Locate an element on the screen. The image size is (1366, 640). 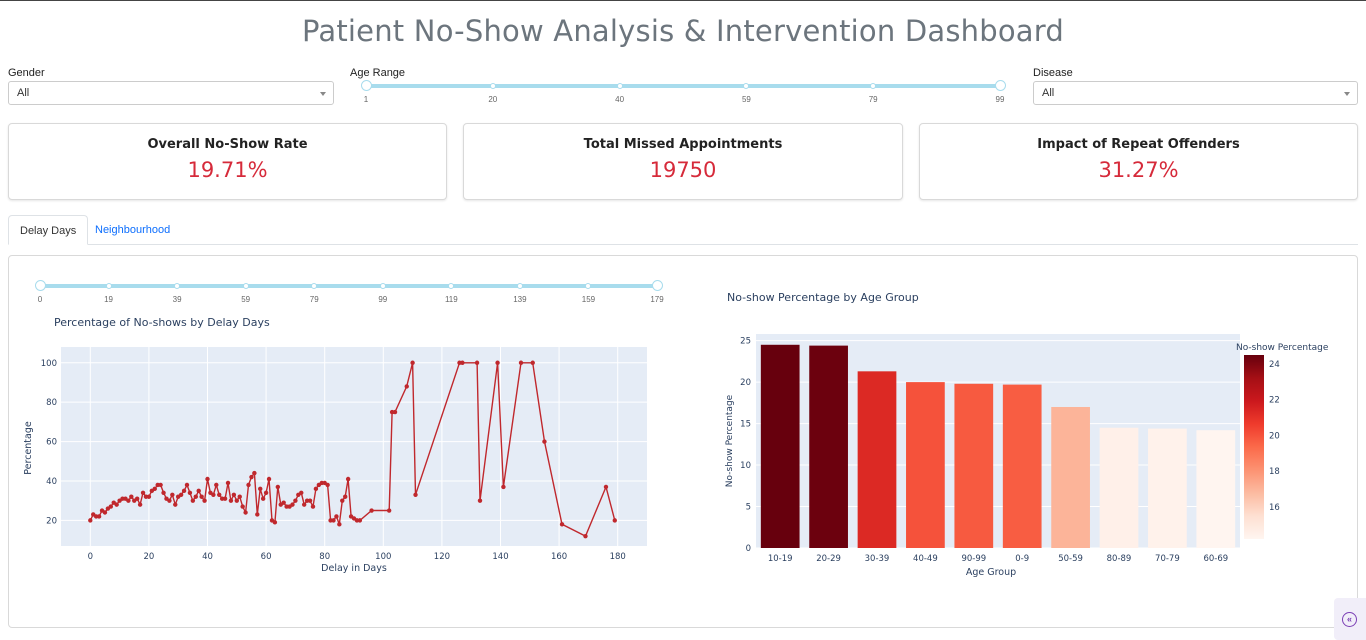
x-axis-label: Delay in Days is located at coordinates (354, 568).